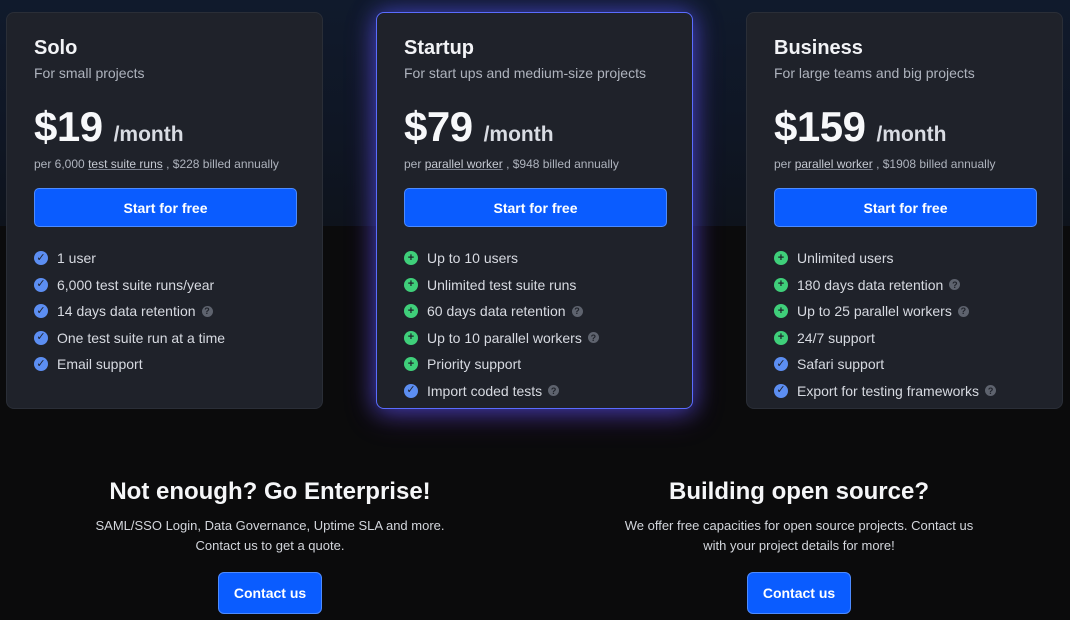  What do you see at coordinates (474, 364) in the screenshot?
I see `feature-text: Priority support` at bounding box center [474, 364].